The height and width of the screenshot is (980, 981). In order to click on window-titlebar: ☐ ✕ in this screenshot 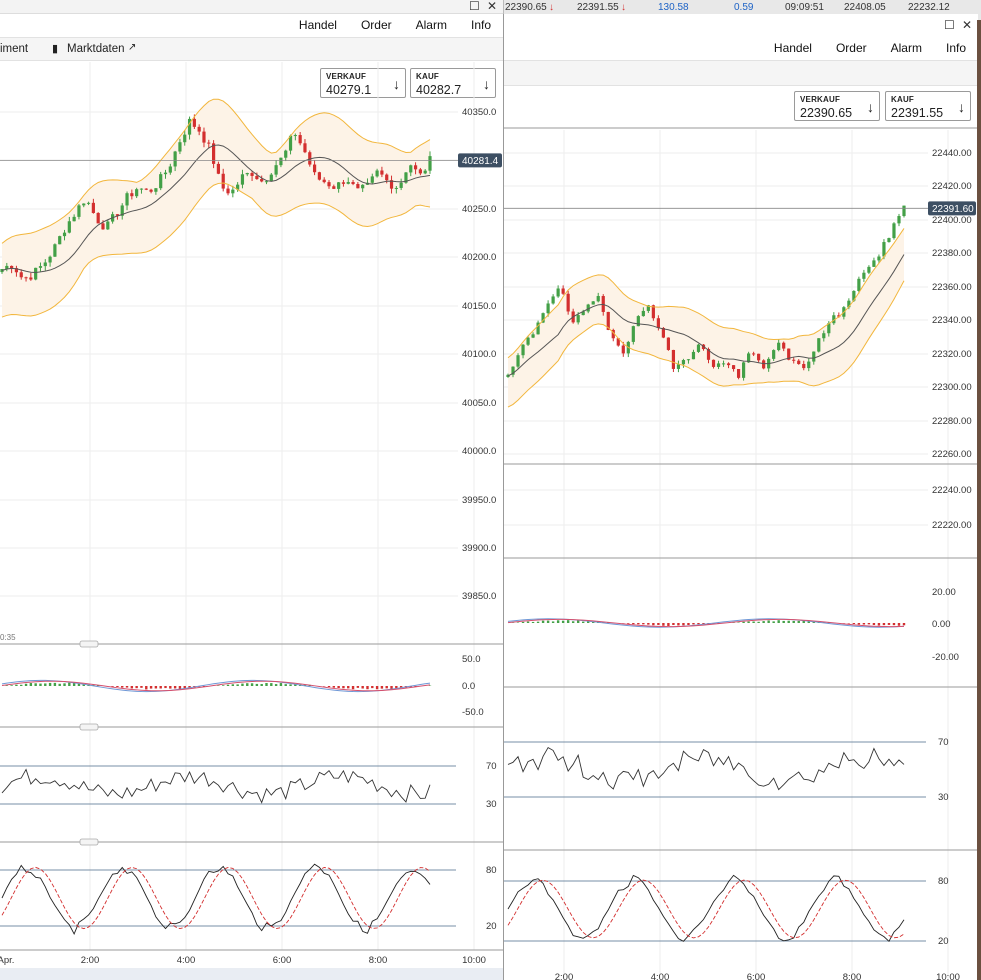, I will do `click(251, 7)`.